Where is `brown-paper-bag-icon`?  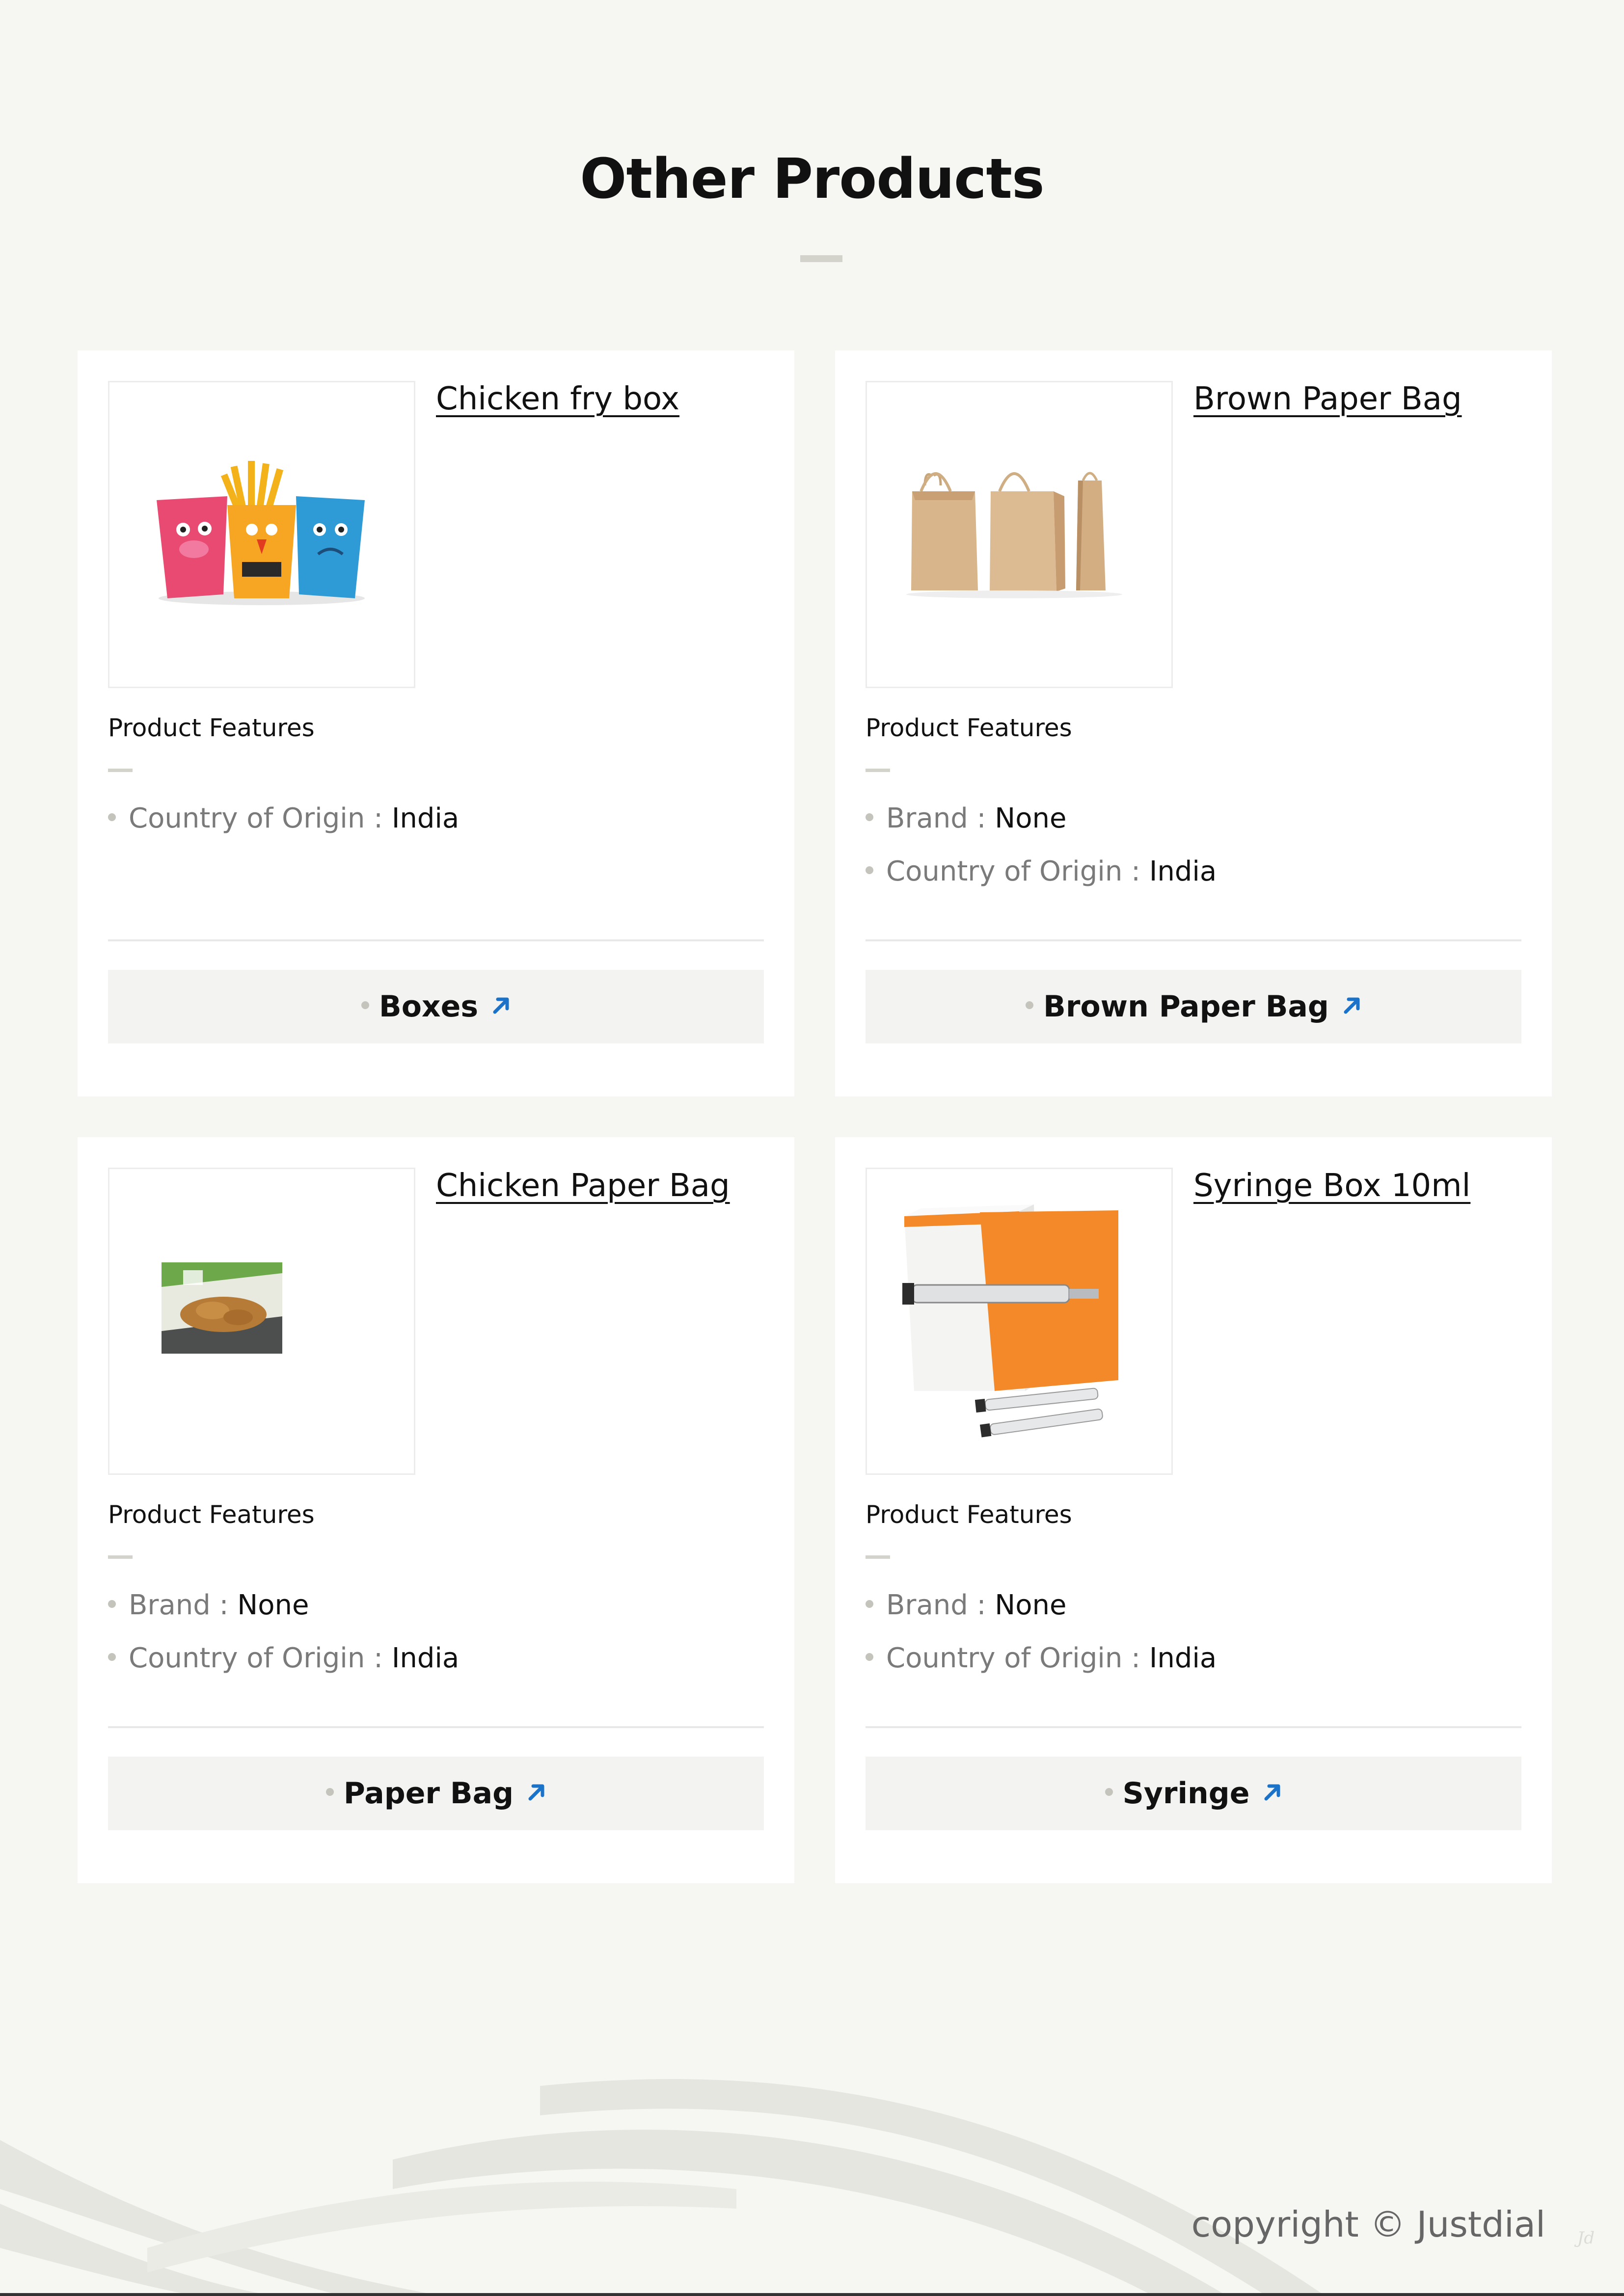
brown-paper-bag-icon is located at coordinates (1014, 535).